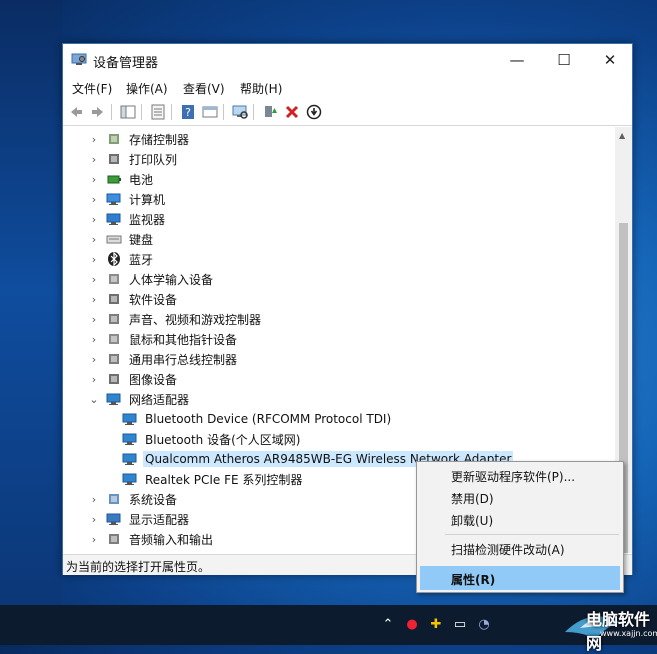  I want to click on tree-item-label: 电池, so click(141, 179).